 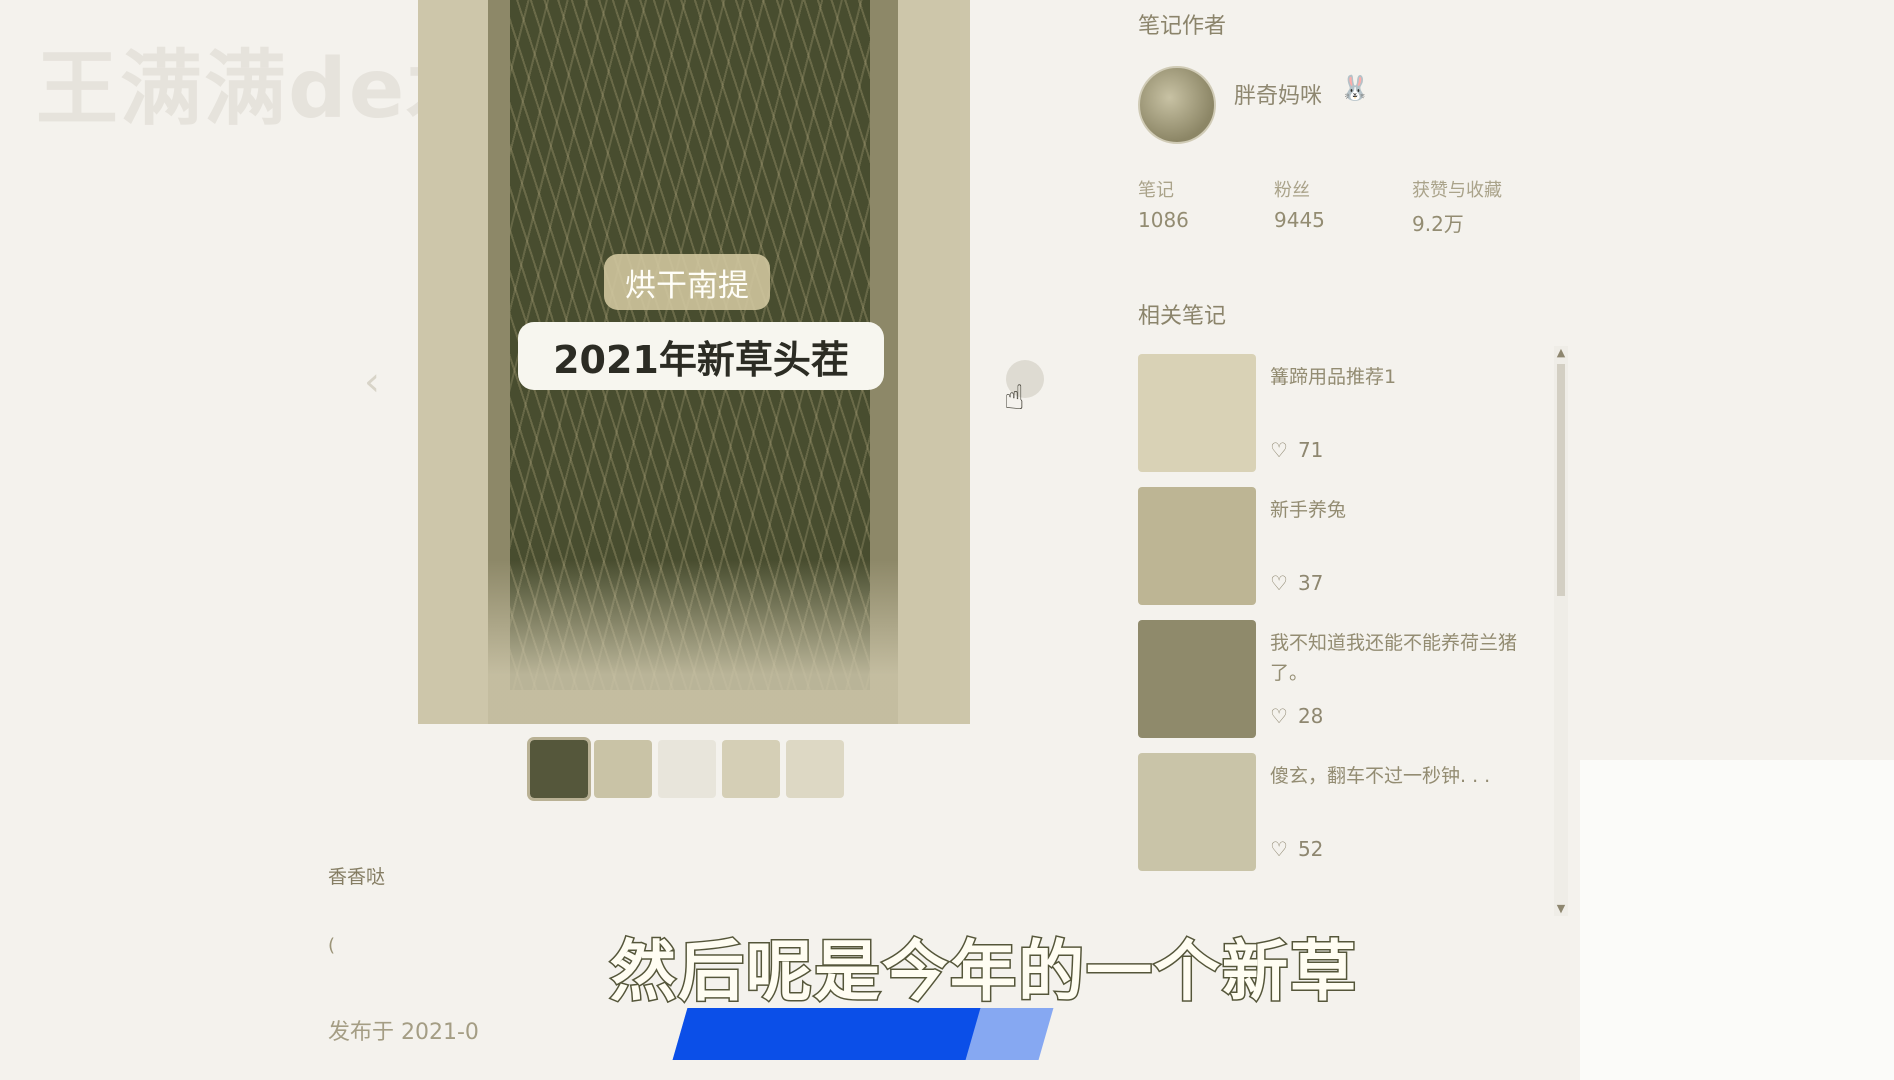 What do you see at coordinates (1457, 190) in the screenshot?
I see `stat-likes-label: 获赞与收藏` at bounding box center [1457, 190].